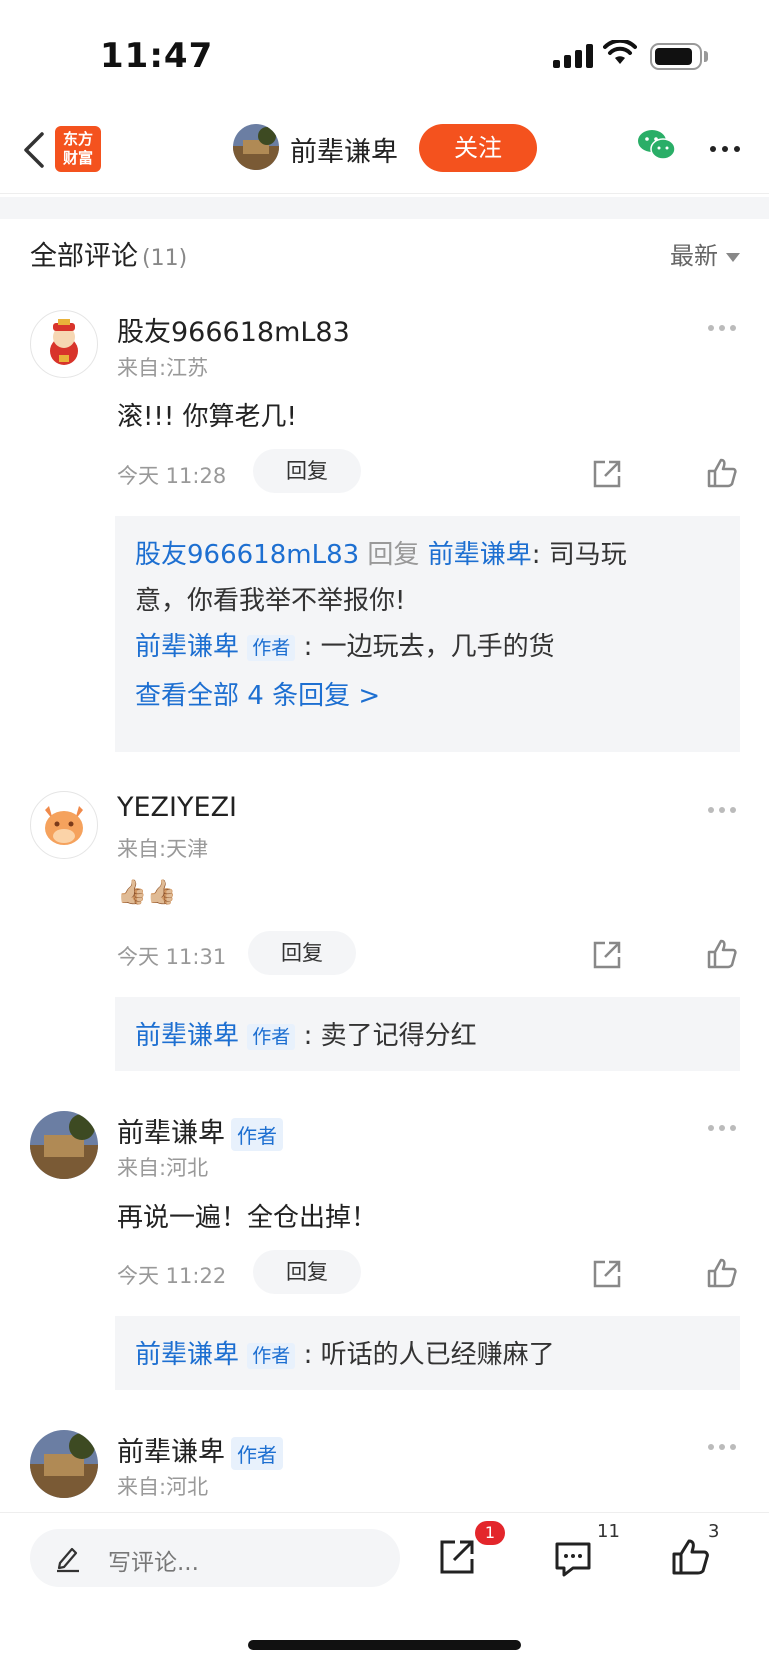  What do you see at coordinates (84, 256) in the screenshot?
I see `comments-title: 全部评论` at bounding box center [84, 256].